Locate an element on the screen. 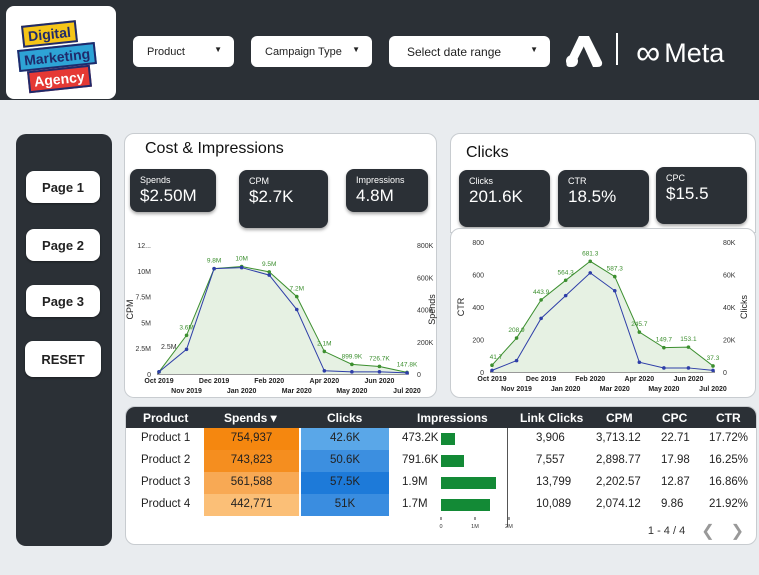 The height and width of the screenshot is (575, 759). meta-logo: ∞ Meta is located at coordinates (680, 53).